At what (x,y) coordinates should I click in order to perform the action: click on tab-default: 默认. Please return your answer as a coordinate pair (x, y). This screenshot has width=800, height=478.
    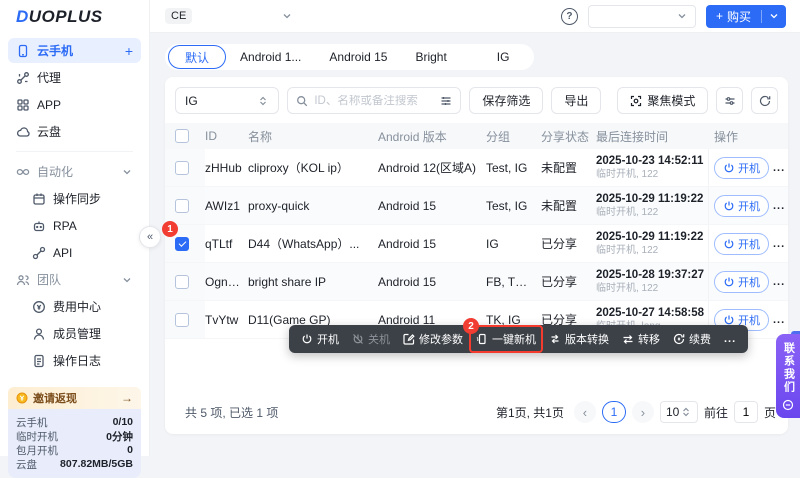
    Looking at the image, I should click on (197, 57).